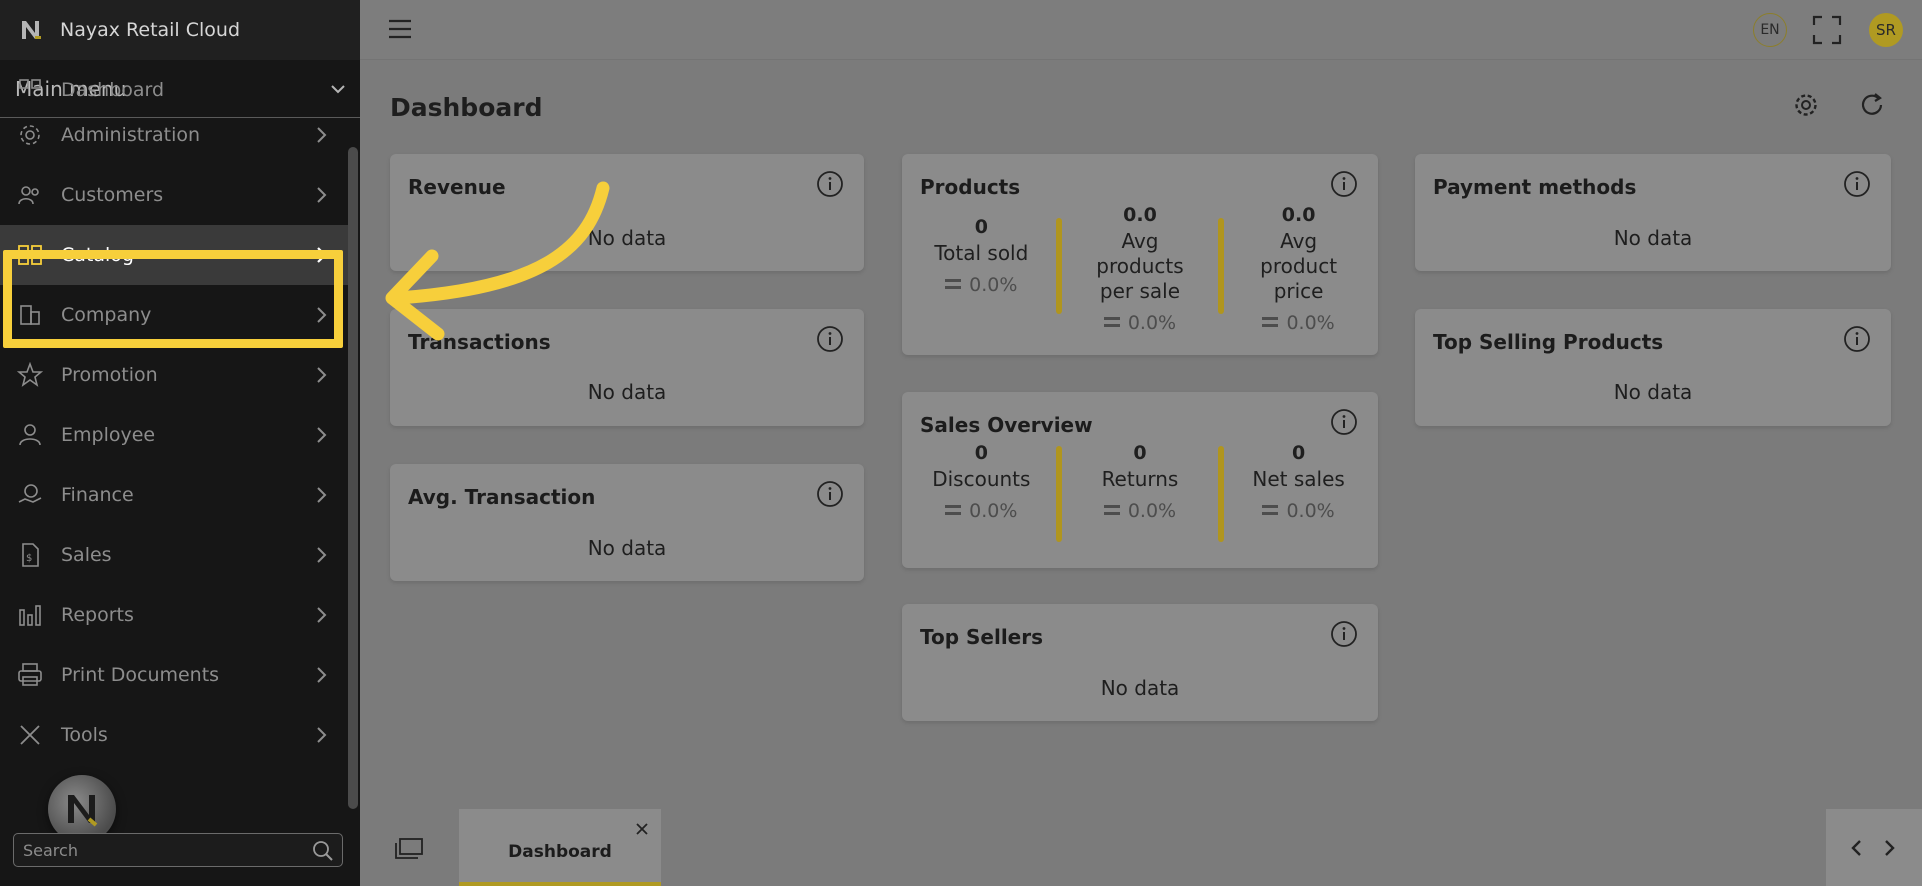  Describe the element at coordinates (1140, 482) in the screenshot. I see `metric-returns: 0 Returns 0.0%` at that location.